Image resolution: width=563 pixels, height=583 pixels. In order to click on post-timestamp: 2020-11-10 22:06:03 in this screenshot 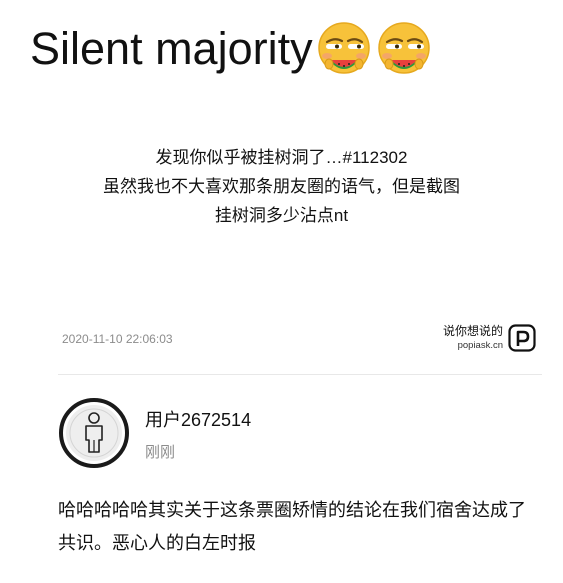, I will do `click(117, 339)`.